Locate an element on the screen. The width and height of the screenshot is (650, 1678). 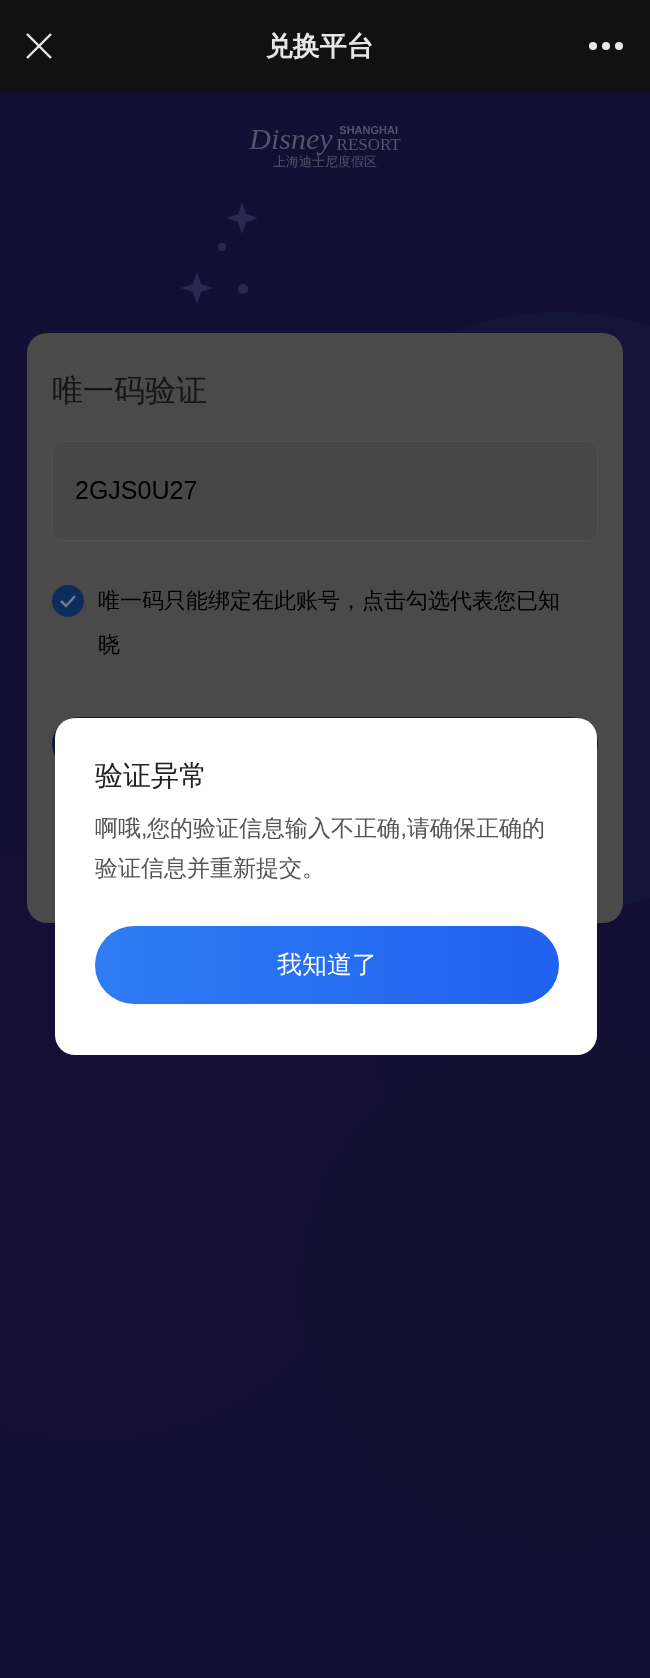
confirm-button: 我知道了 is located at coordinates (327, 965).